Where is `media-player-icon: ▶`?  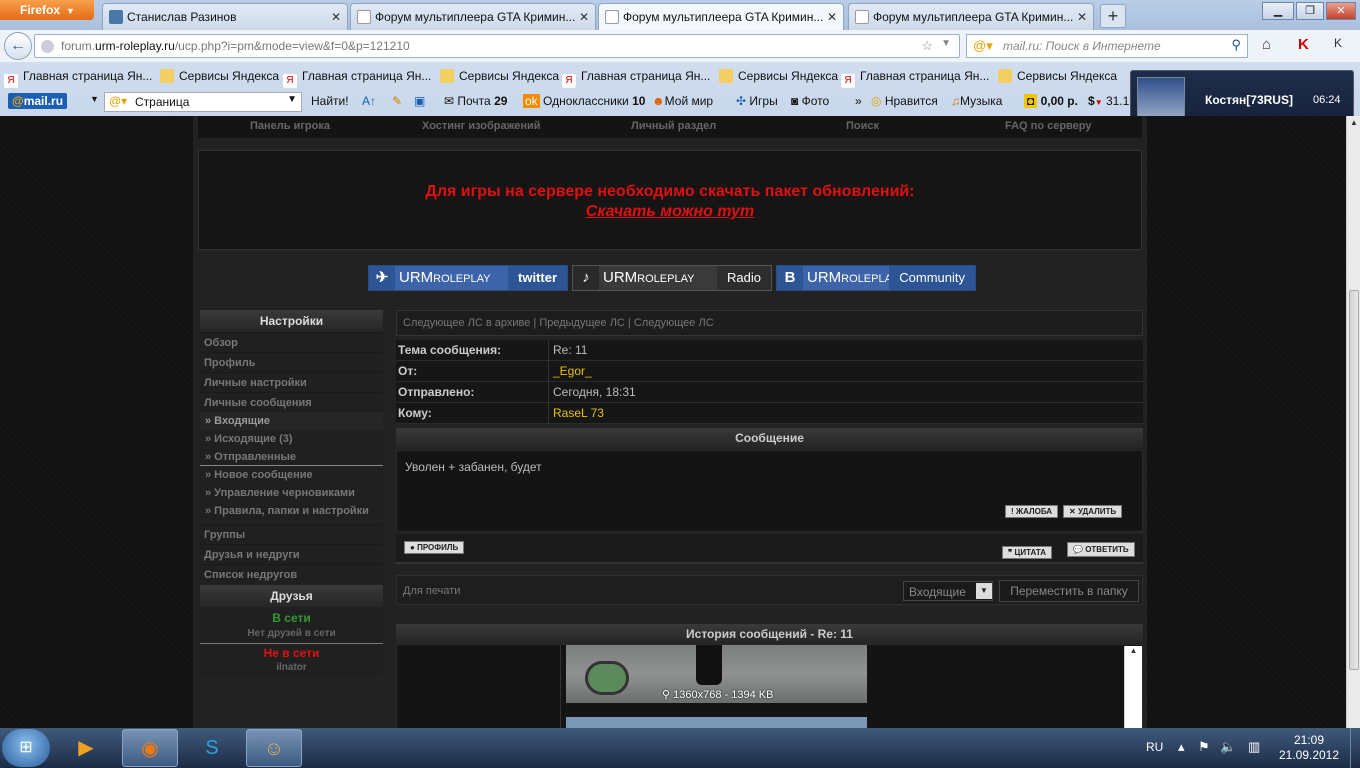
media-player-icon: ▶ is located at coordinates (86, 748).